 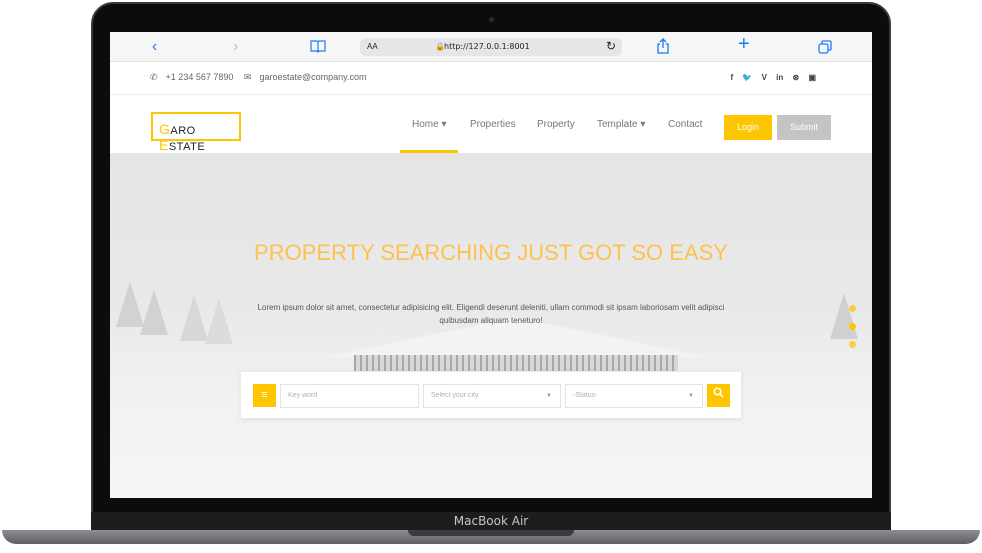 What do you see at coordinates (769, 77) in the screenshot?
I see `social-links: f 🐦 V in ⊛ ▣` at bounding box center [769, 77].